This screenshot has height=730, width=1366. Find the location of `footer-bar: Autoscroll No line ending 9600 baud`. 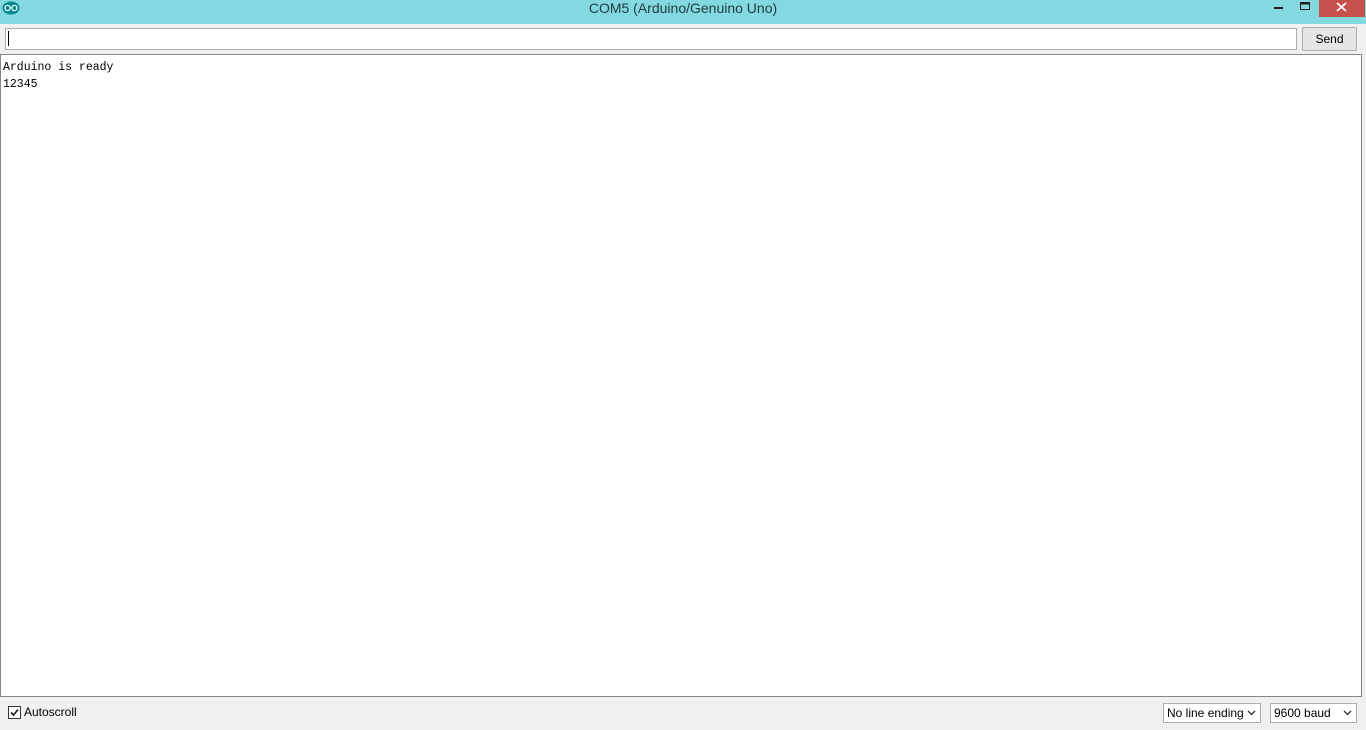

footer-bar: Autoscroll No line ending 9600 baud is located at coordinates (683, 713).